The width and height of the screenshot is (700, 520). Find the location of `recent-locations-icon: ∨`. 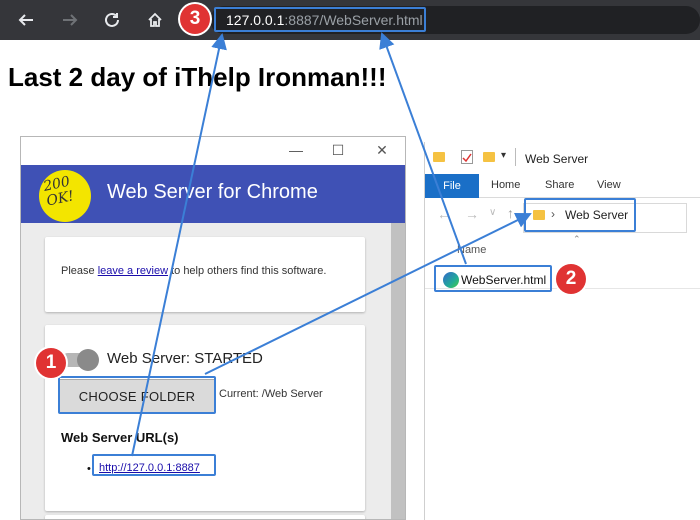

recent-locations-icon: ∨ is located at coordinates (492, 212).